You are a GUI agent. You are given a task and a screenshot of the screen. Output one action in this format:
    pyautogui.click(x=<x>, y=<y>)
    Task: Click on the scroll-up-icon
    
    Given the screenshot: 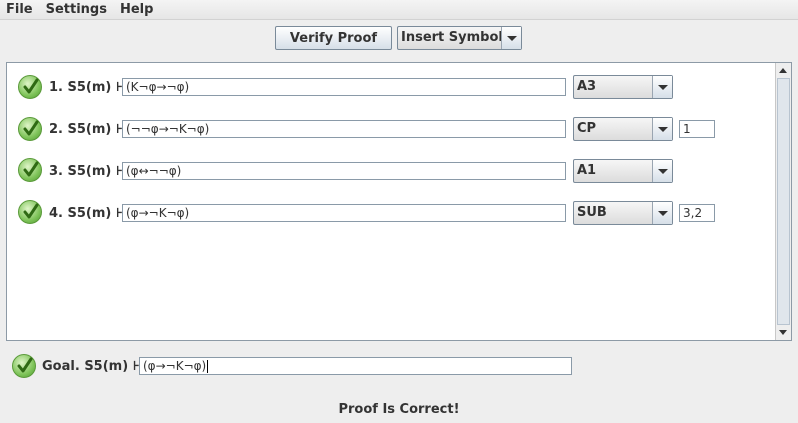 What is the action you would take?
    pyautogui.click(x=783, y=70)
    